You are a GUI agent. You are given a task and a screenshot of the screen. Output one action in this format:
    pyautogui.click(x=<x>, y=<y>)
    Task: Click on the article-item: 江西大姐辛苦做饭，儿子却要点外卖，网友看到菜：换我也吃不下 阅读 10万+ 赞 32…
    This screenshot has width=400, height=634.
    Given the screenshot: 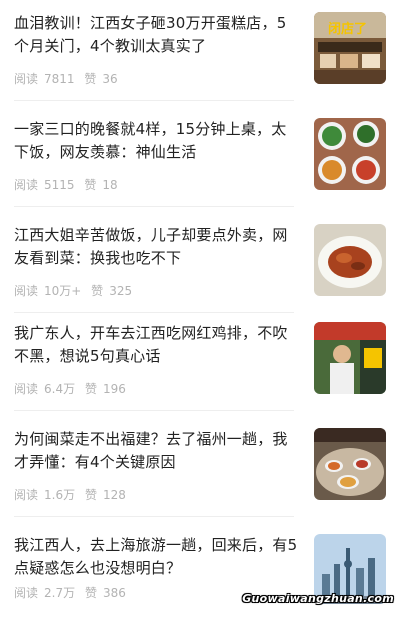 What is the action you would take?
    pyautogui.click(x=200, y=274)
    